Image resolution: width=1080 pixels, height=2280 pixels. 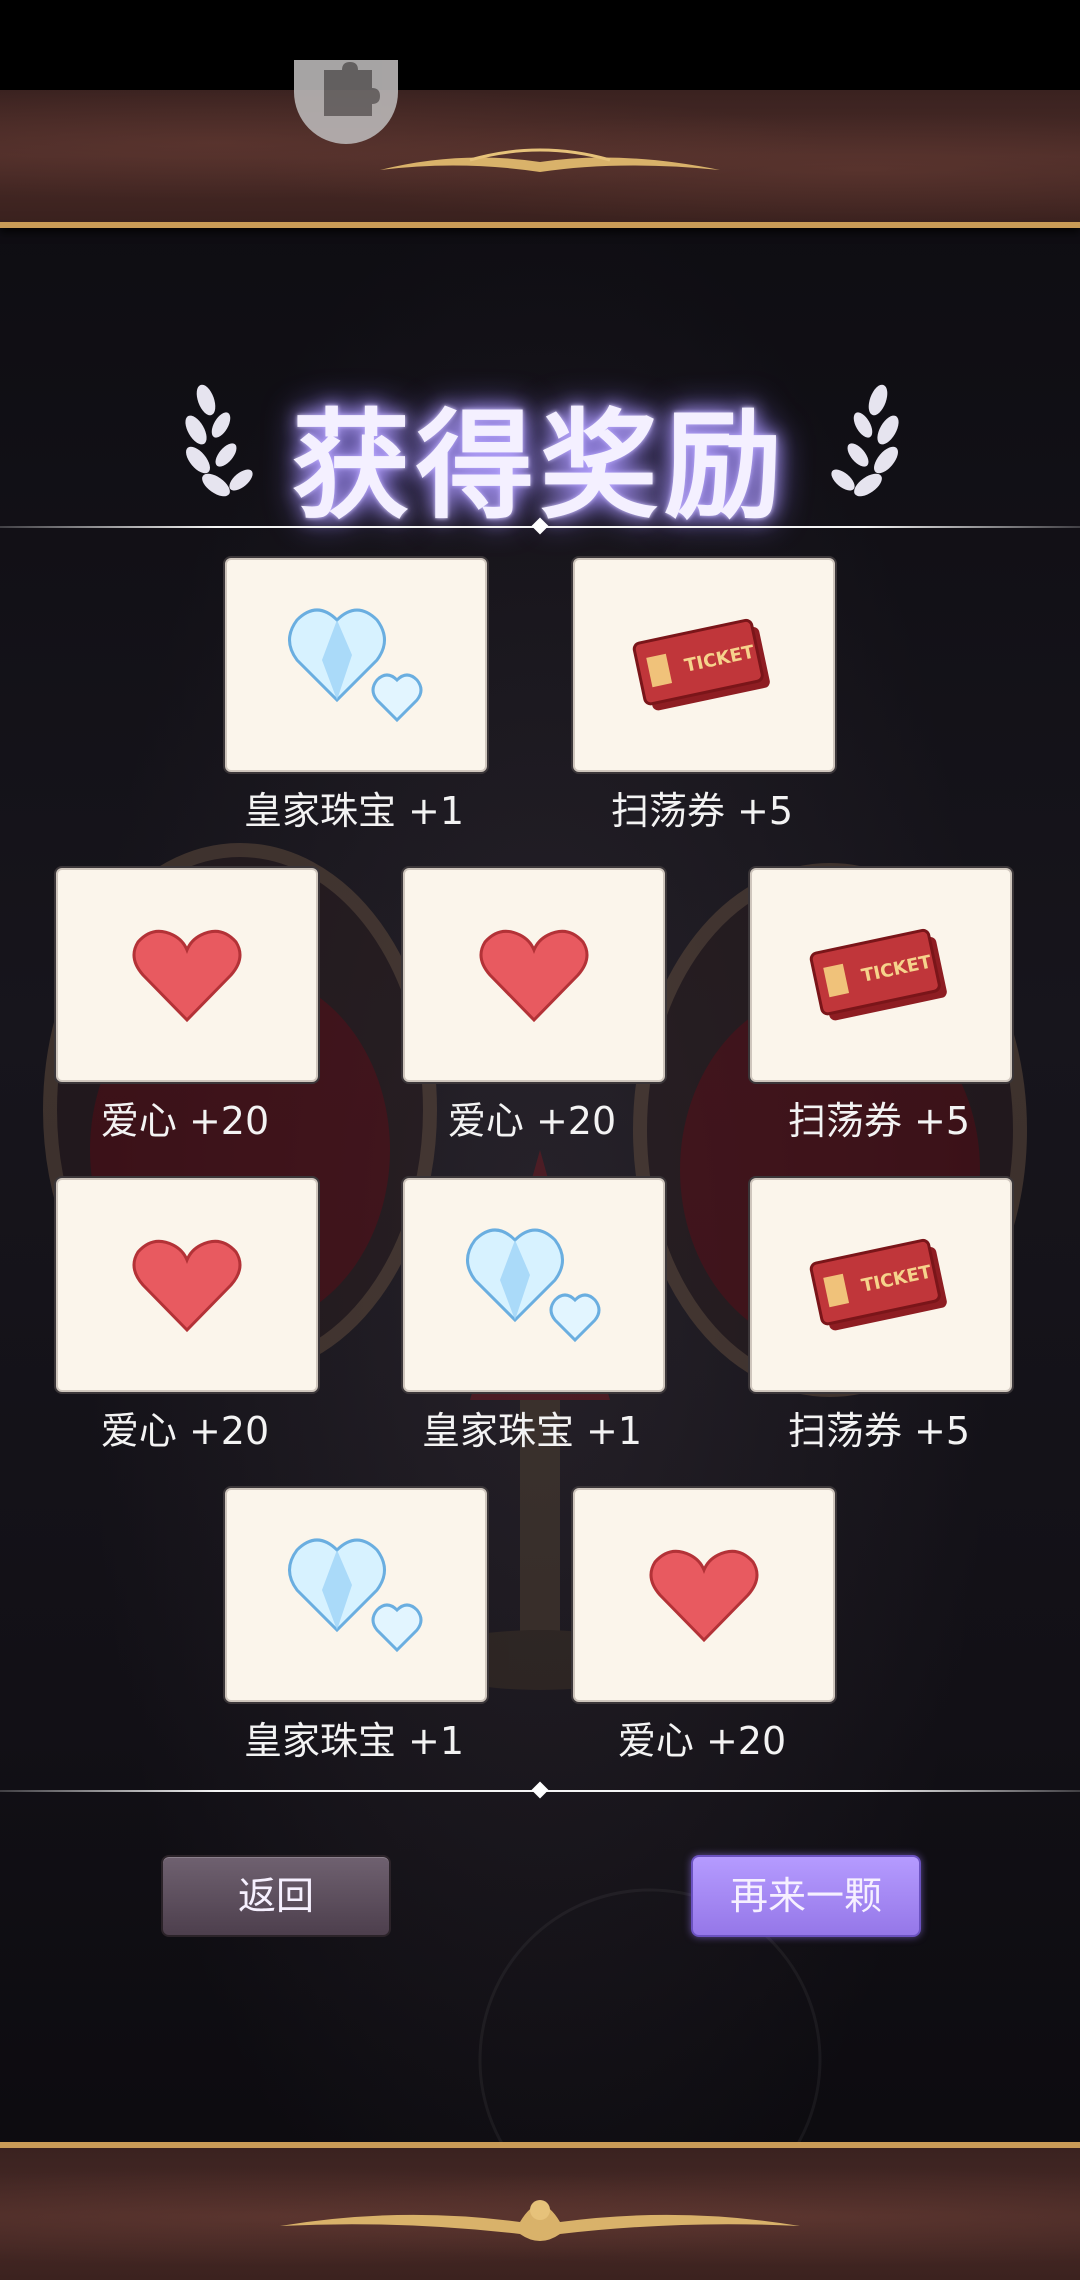 What do you see at coordinates (540, 1790) in the screenshot?
I see `divider-bottom` at bounding box center [540, 1790].